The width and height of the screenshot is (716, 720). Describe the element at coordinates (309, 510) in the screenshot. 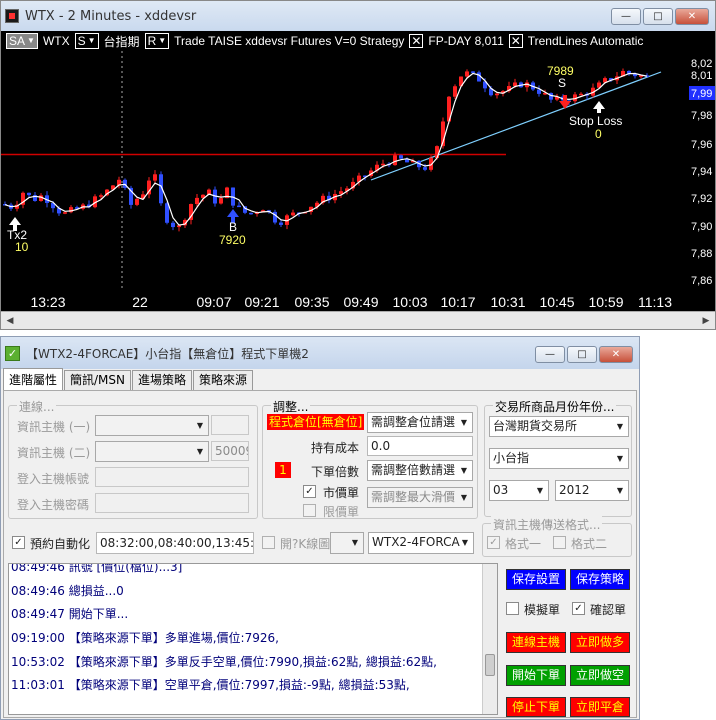

I see `limit-order-checkbox` at that location.